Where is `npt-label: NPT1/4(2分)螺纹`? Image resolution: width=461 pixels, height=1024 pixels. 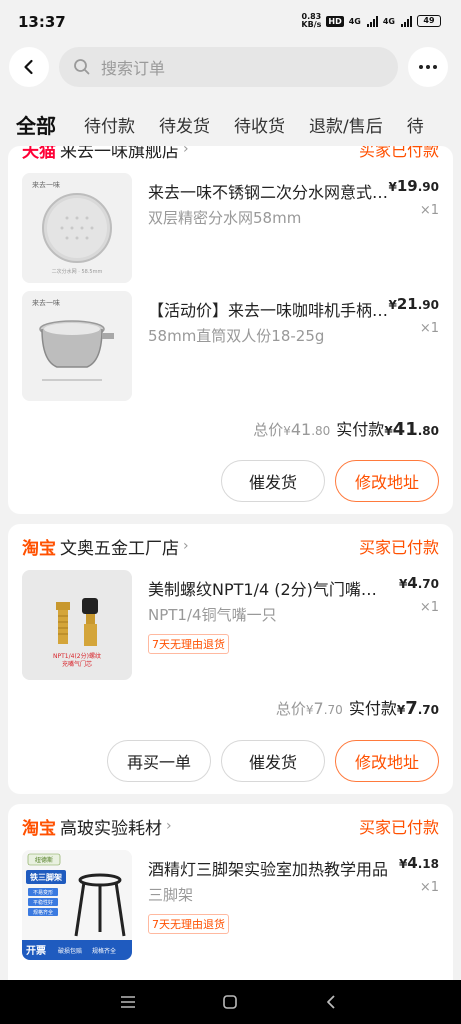
npt-label: NPT1/4(2分)螺纹 is located at coordinates (77, 656).